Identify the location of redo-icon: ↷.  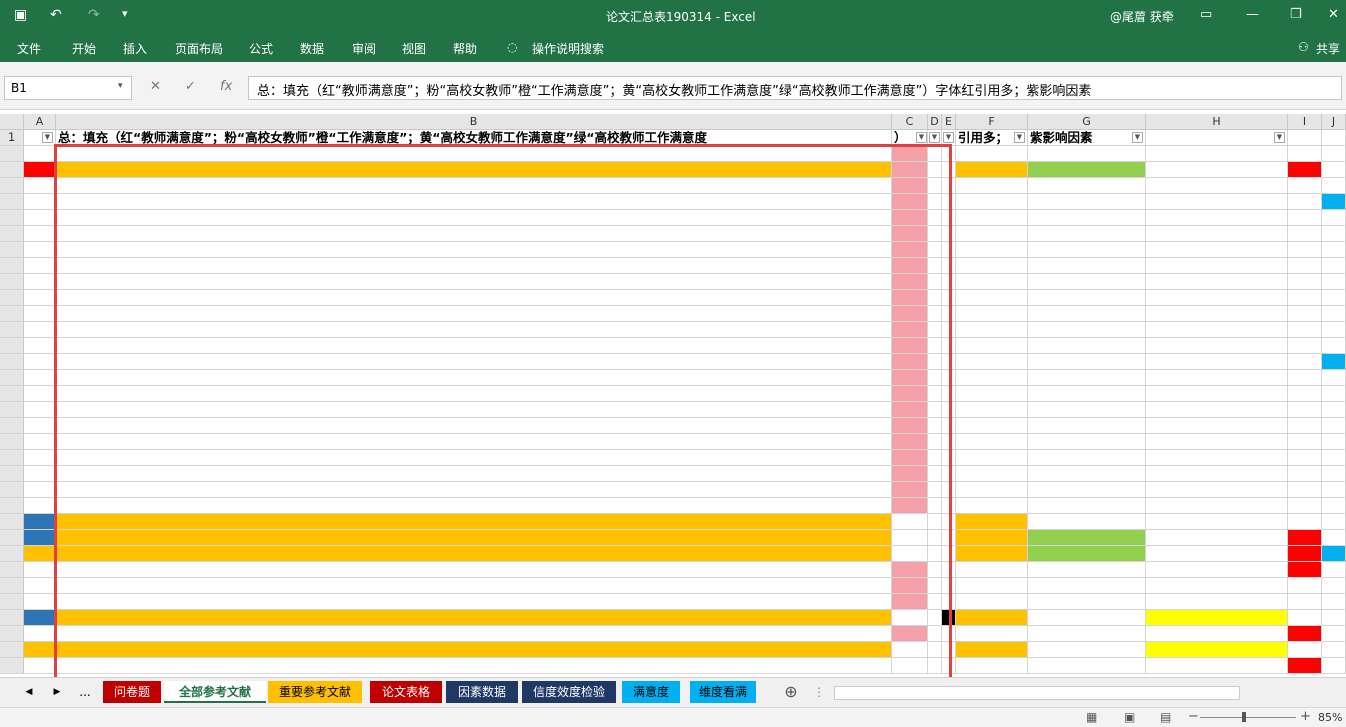
(94, 15).